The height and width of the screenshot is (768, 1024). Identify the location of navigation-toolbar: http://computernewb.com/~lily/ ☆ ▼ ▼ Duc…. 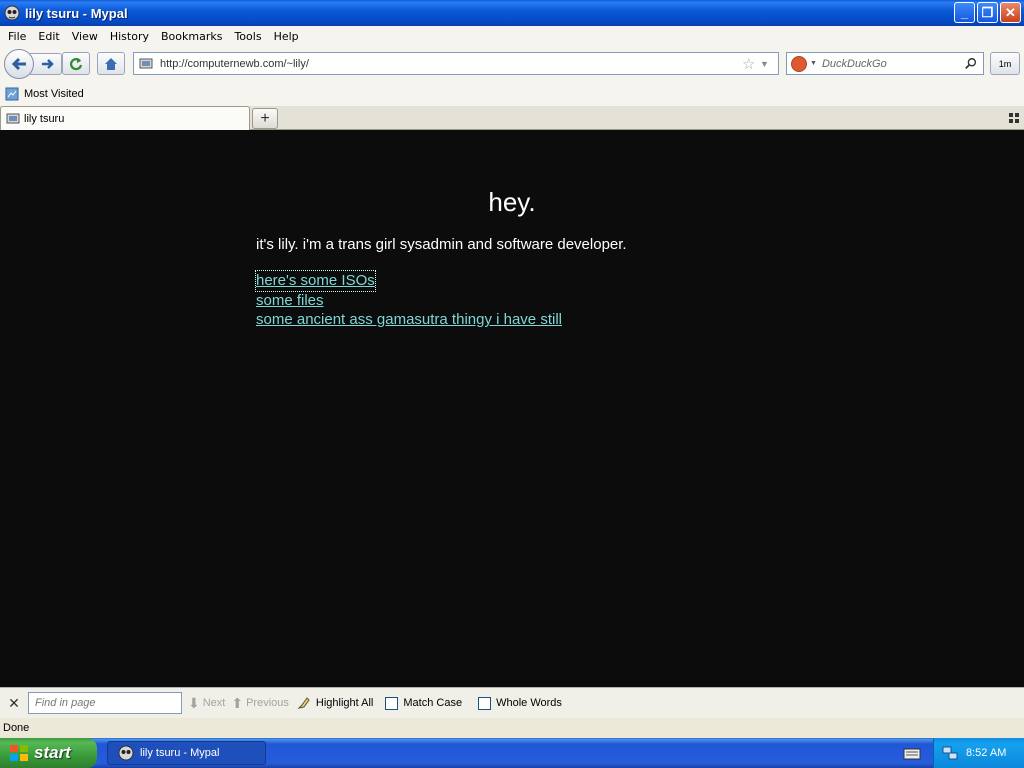
(512, 64).